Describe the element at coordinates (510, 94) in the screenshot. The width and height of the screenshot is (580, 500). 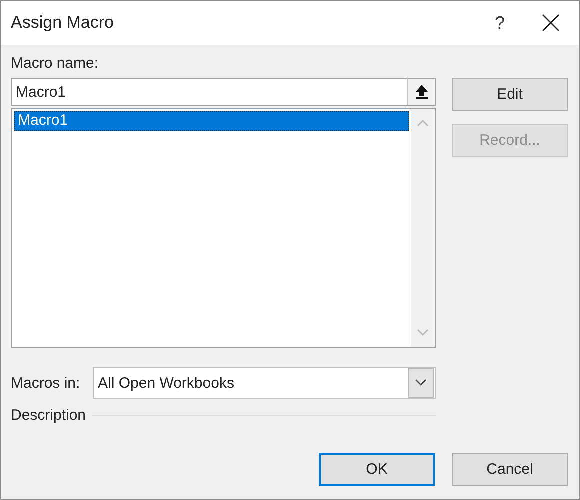
I see `side-button: Edit` at that location.